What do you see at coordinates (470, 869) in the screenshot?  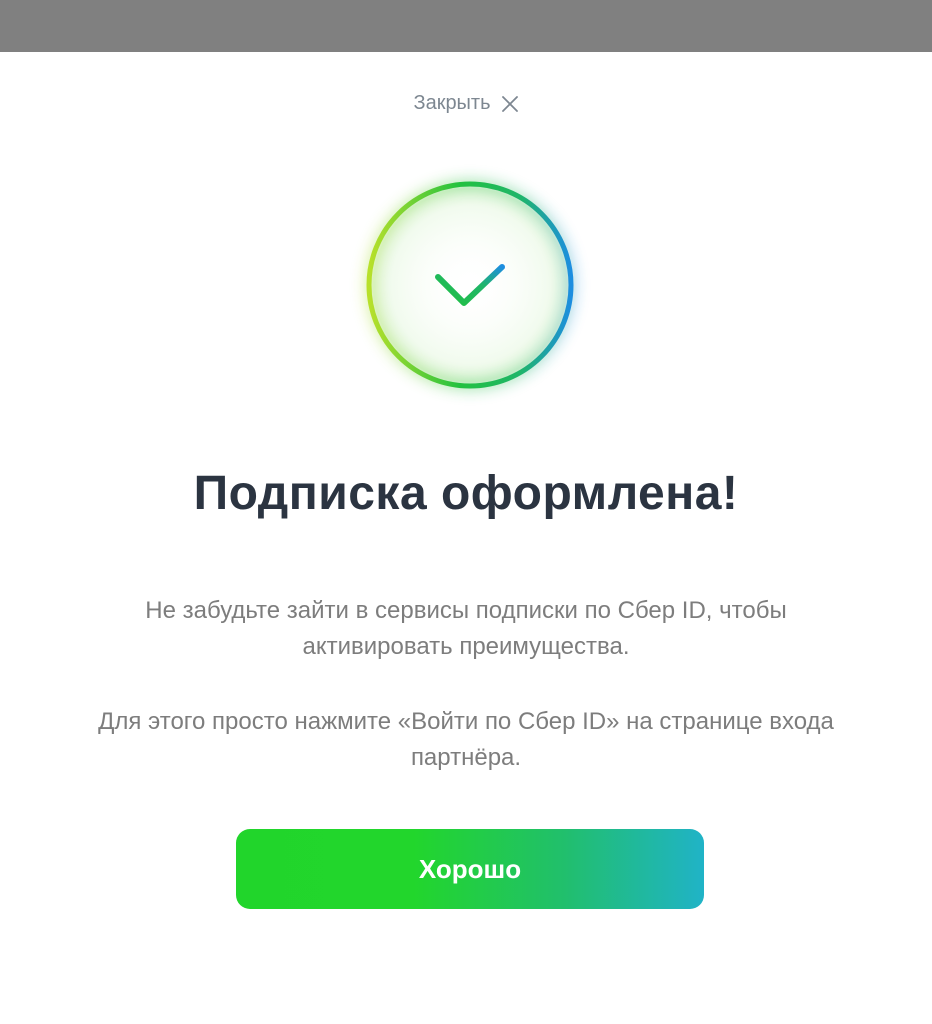 I see `ok-button: Хорошо` at bounding box center [470, 869].